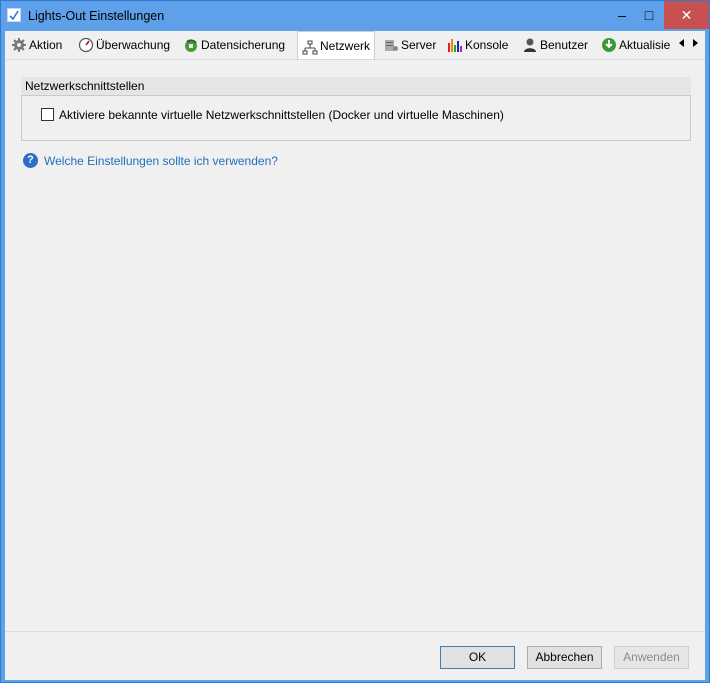 Image resolution: width=710 pixels, height=683 pixels. What do you see at coordinates (419, 45) in the screenshot?
I see `tab-server-label: Server` at bounding box center [419, 45].